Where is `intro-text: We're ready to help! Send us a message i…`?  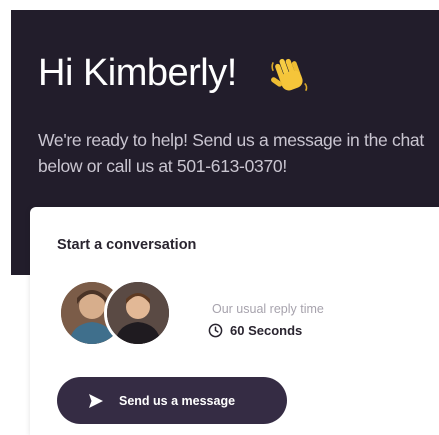 intro-text: We're ready to help! Send us a message i… is located at coordinates (231, 153).